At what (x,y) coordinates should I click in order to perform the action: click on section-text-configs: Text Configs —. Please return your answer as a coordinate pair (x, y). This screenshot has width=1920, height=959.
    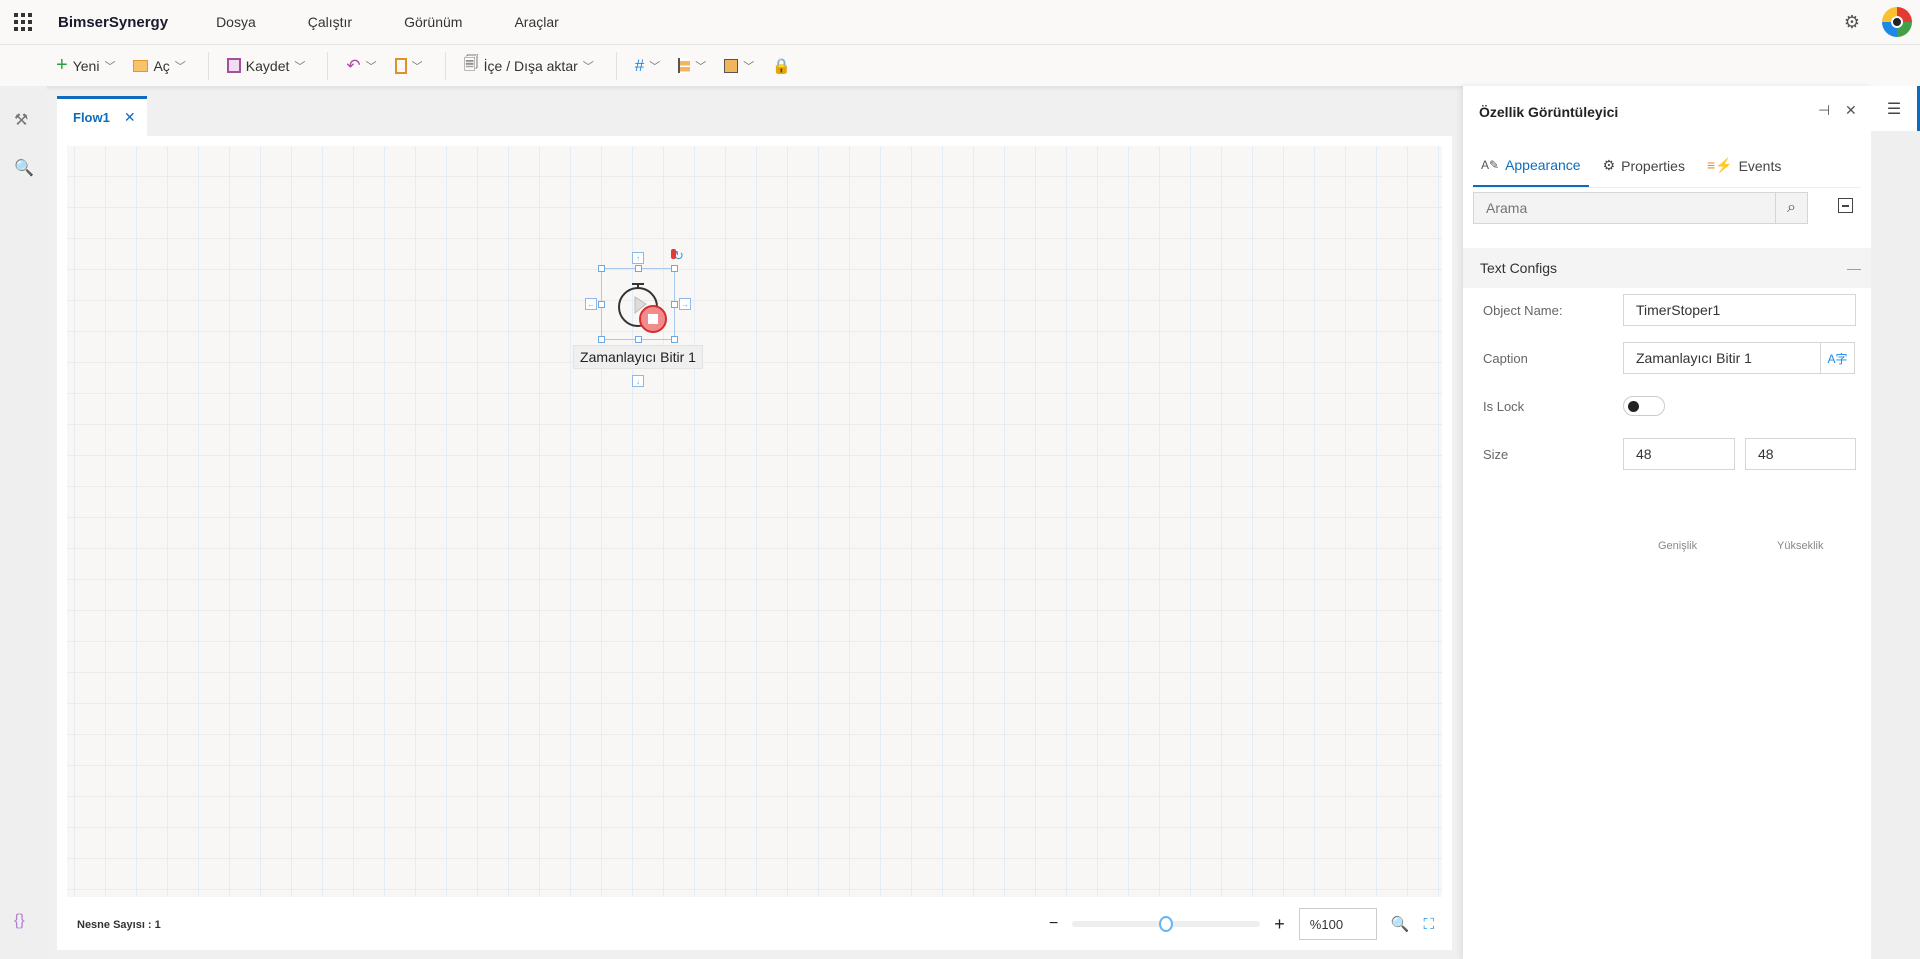
    Looking at the image, I should click on (1667, 268).